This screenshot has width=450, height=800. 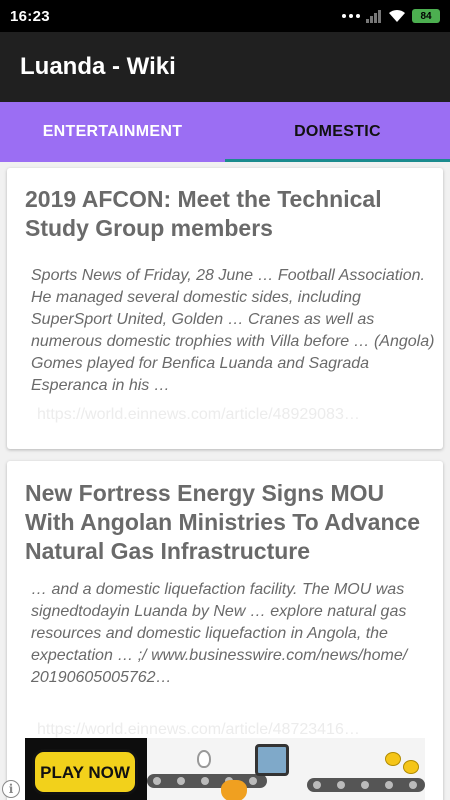 I want to click on wifi-icon, so click(x=397, y=15).